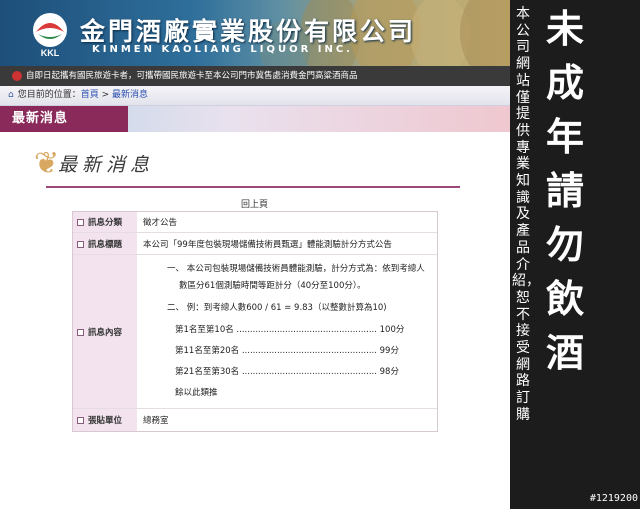 This screenshot has height=509, width=640. I want to click on category-label: 訊息分類, so click(105, 223).